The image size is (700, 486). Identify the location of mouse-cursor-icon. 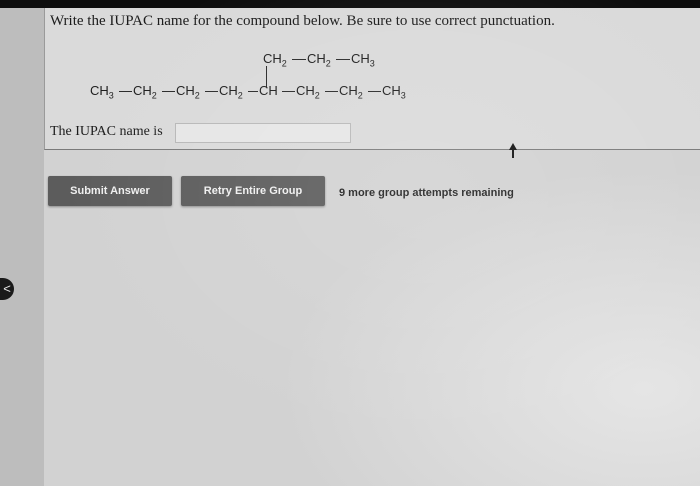
(513, 150).